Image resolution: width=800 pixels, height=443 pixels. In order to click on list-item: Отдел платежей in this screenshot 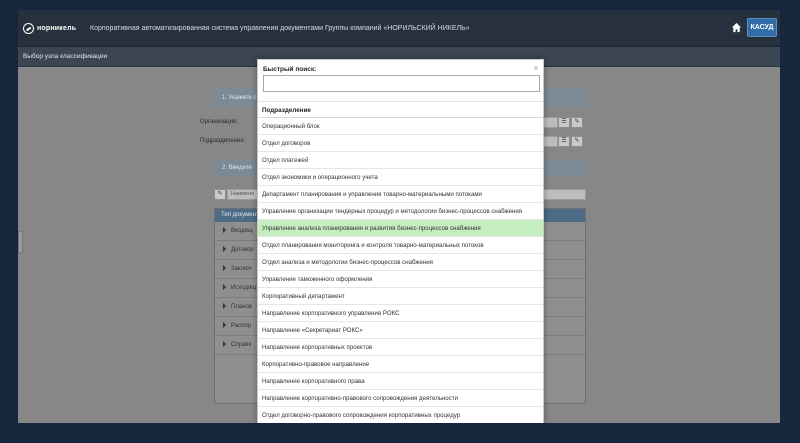, I will do `click(400, 160)`.